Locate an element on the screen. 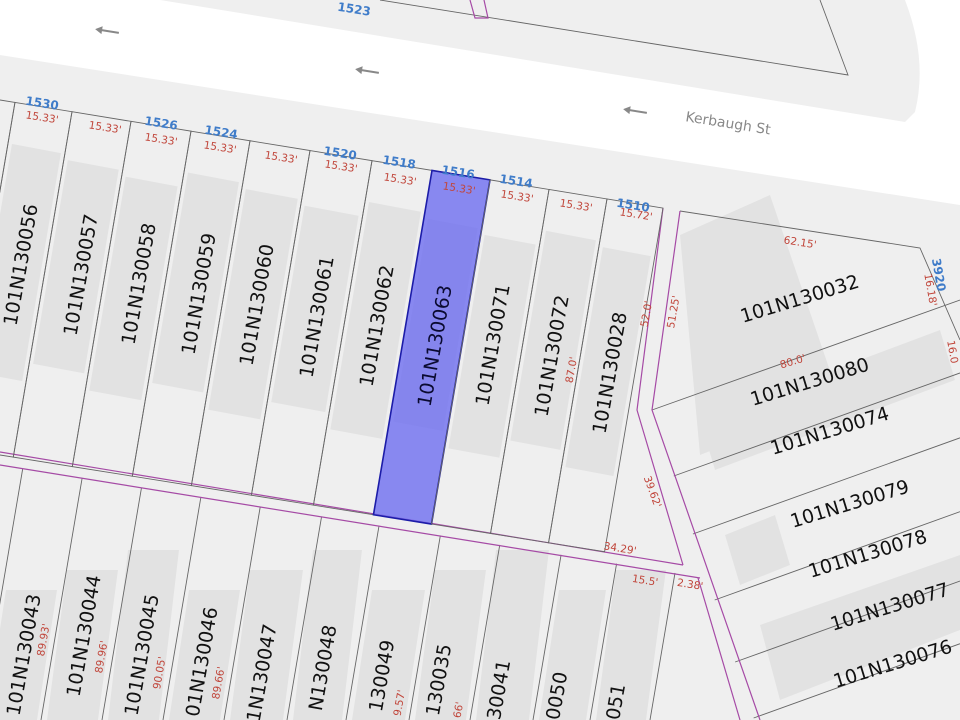  dimension-label: 62.15' is located at coordinates (800, 243).